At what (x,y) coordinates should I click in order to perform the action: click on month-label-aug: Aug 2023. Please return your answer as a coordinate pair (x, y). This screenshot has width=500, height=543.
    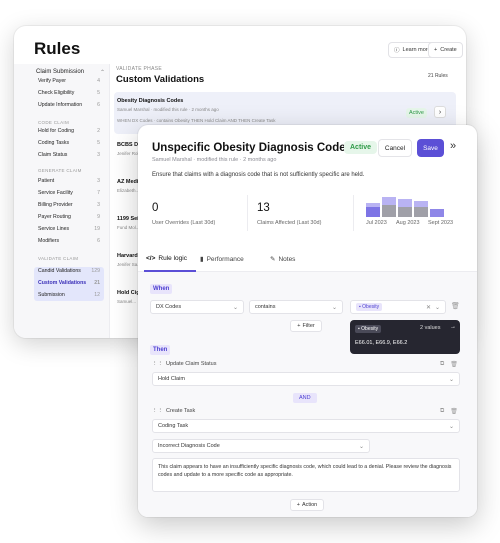
    Looking at the image, I should click on (408, 223).